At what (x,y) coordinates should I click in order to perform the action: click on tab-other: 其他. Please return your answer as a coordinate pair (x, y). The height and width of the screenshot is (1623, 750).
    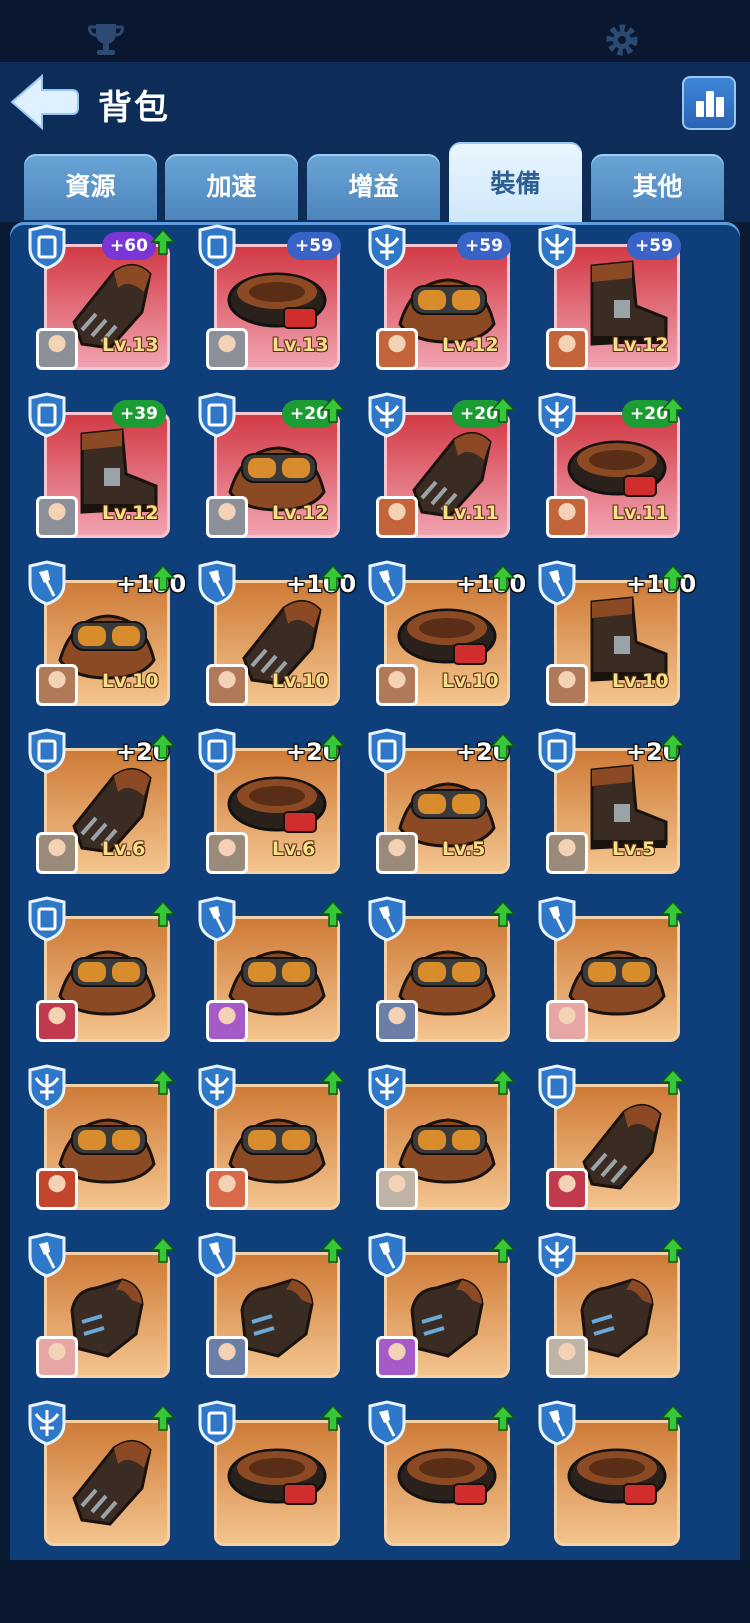
    Looking at the image, I should click on (657, 187).